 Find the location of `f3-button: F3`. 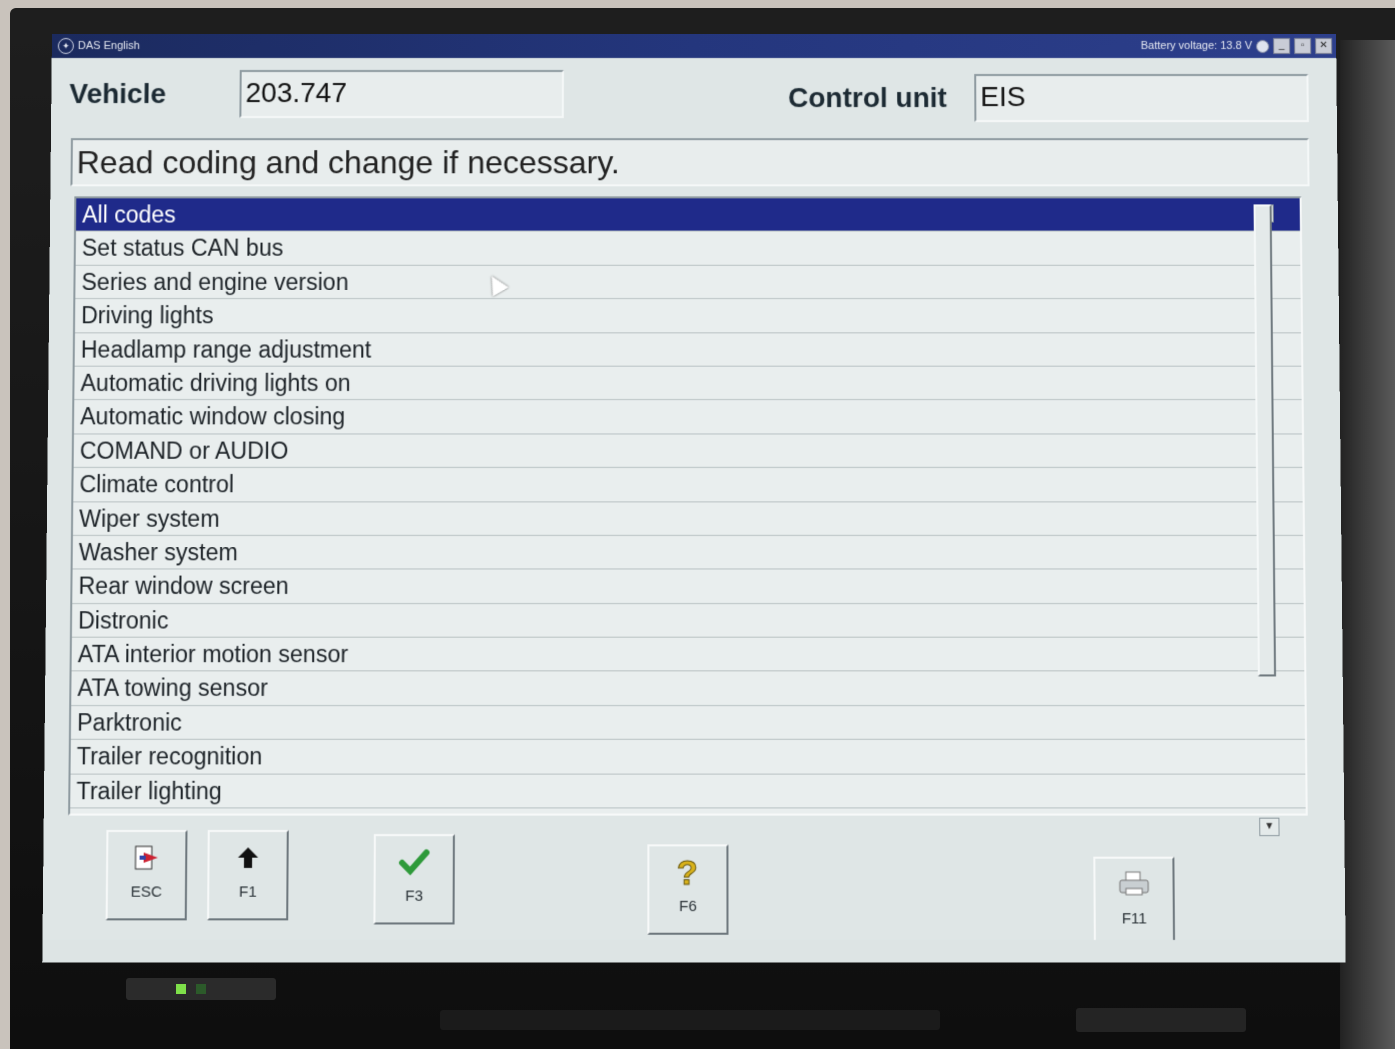

f3-button: F3 is located at coordinates (414, 879).